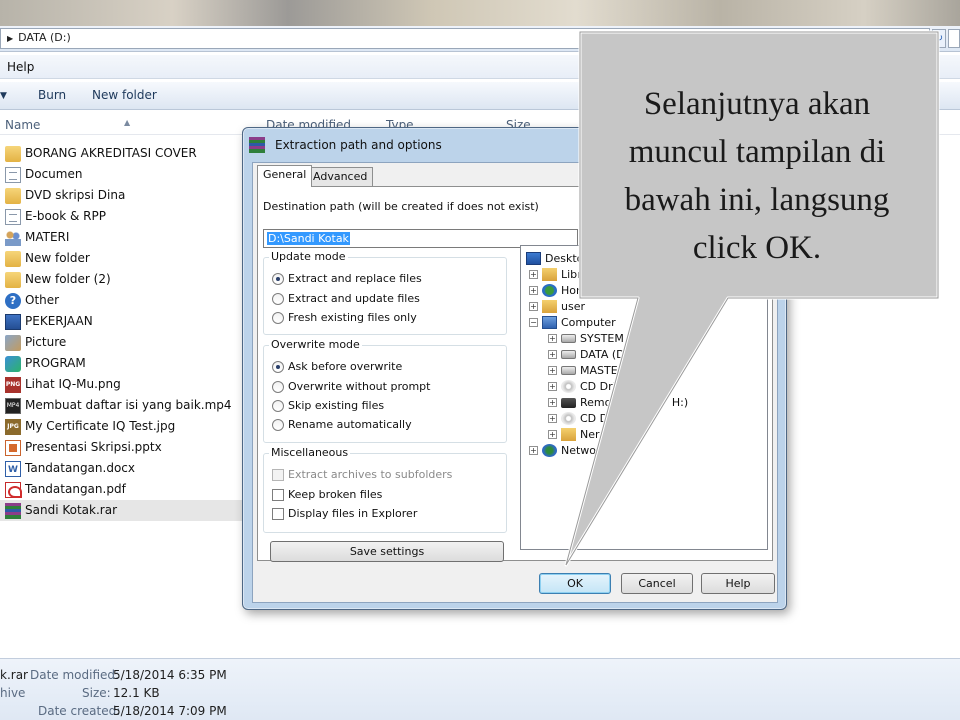 Image resolution: width=960 pixels, height=720 pixels. Describe the element at coordinates (618, 402) in the screenshot. I see `tree-item-removable: + Remov H:)` at that location.